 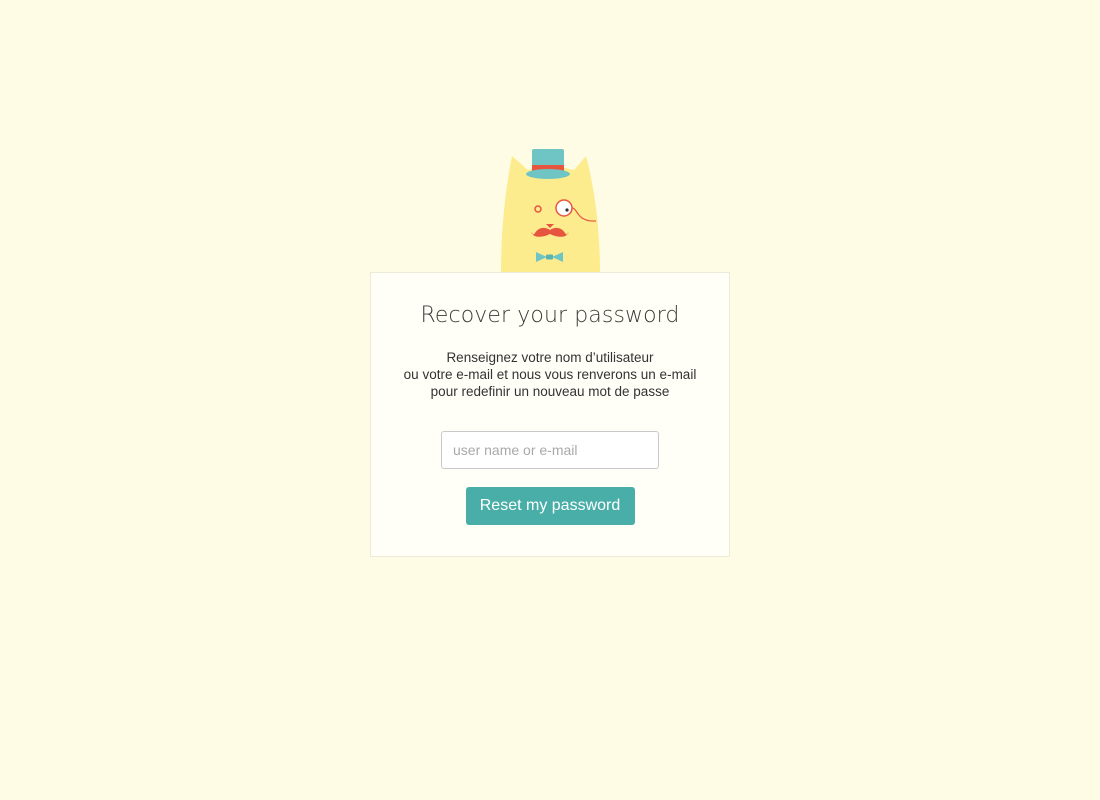 I want to click on page-title: Recover your password, so click(x=550, y=315).